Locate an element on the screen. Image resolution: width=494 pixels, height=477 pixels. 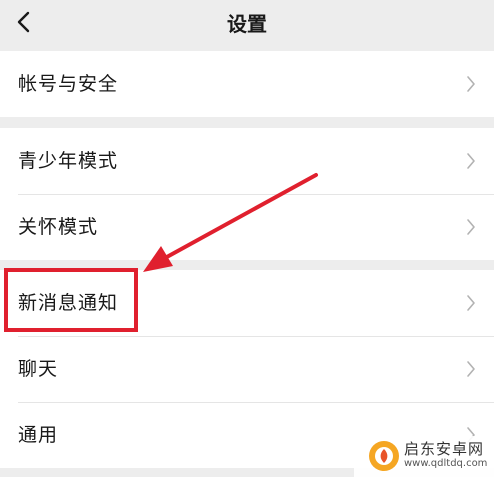
watermark-logo-icon is located at coordinates (384, 456).